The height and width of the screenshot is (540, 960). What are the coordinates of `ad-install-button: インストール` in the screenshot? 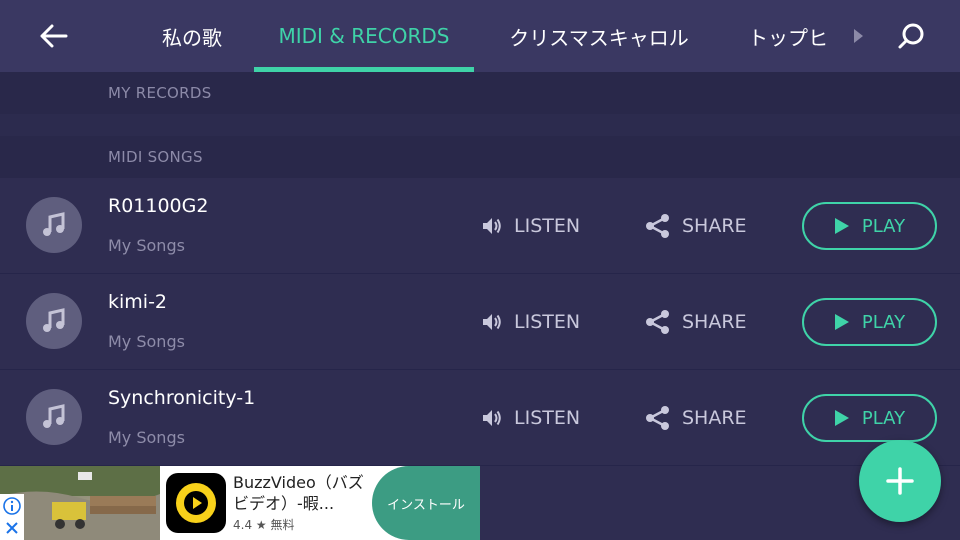 It's located at (426, 503).